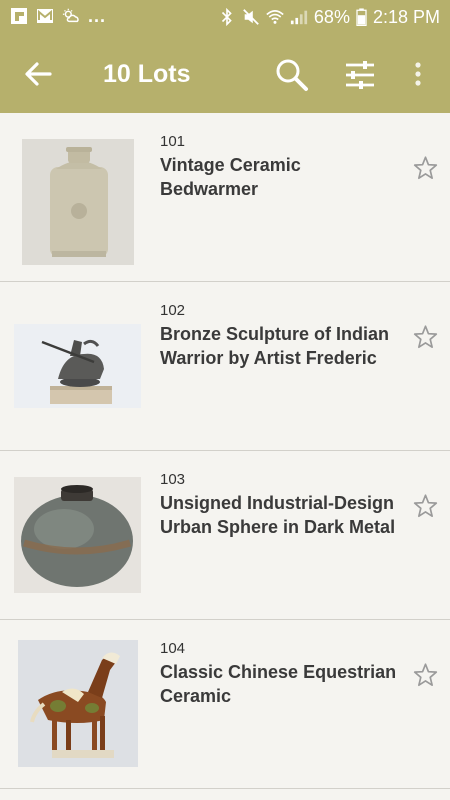  I want to click on signal-icon, so click(299, 17).